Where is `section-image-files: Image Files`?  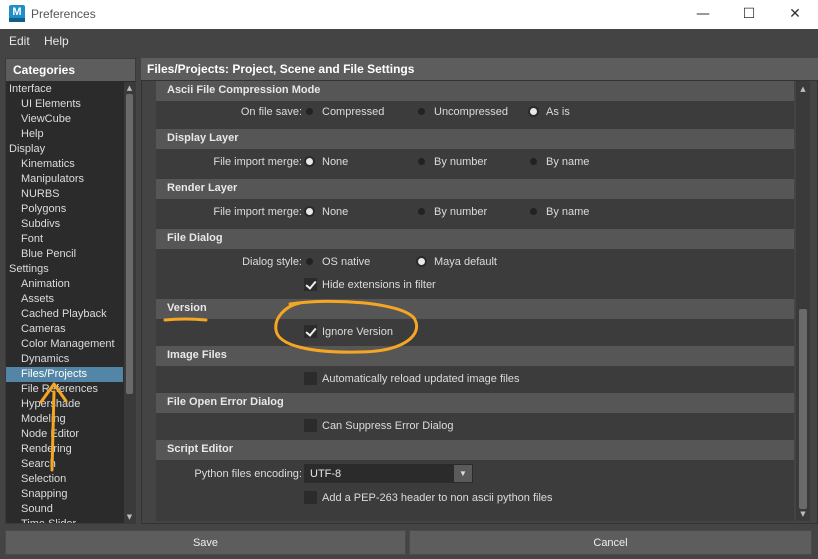 section-image-files: Image Files is located at coordinates (475, 356).